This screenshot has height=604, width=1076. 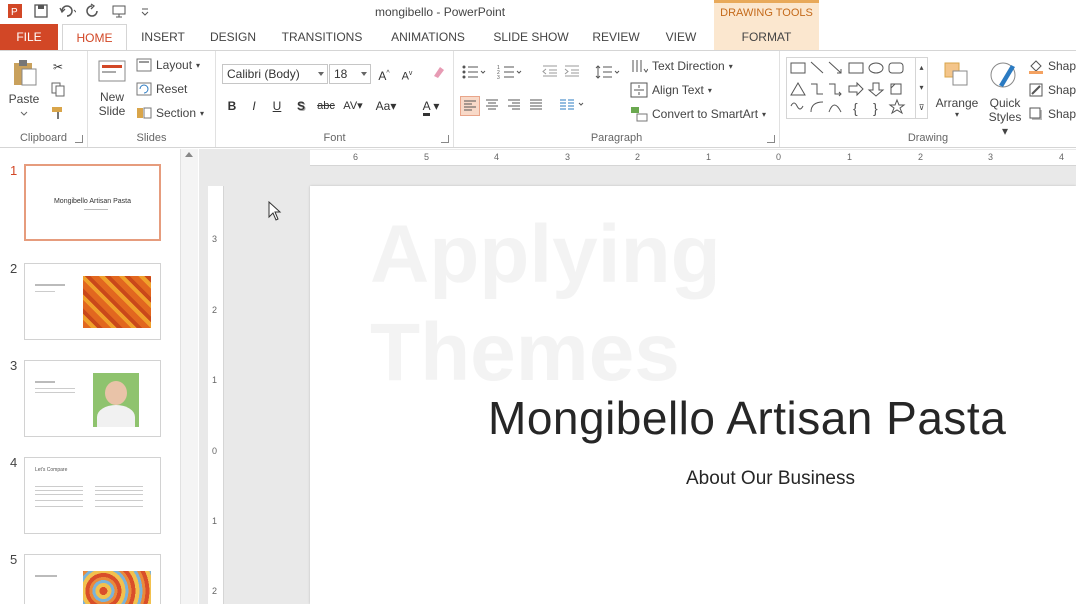 What do you see at coordinates (572, 74) in the screenshot?
I see `increase-indent-icon` at bounding box center [572, 74].